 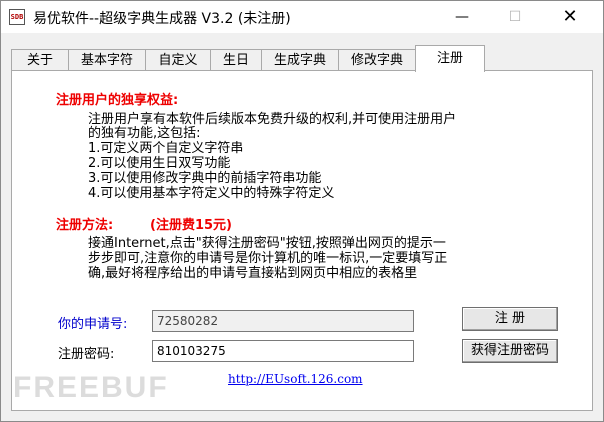 What do you see at coordinates (267, 243) in the screenshot?
I see `method-line: 接通Internet,点击"获得注册密码"按钮,按照弹出网页的提示一` at bounding box center [267, 243].